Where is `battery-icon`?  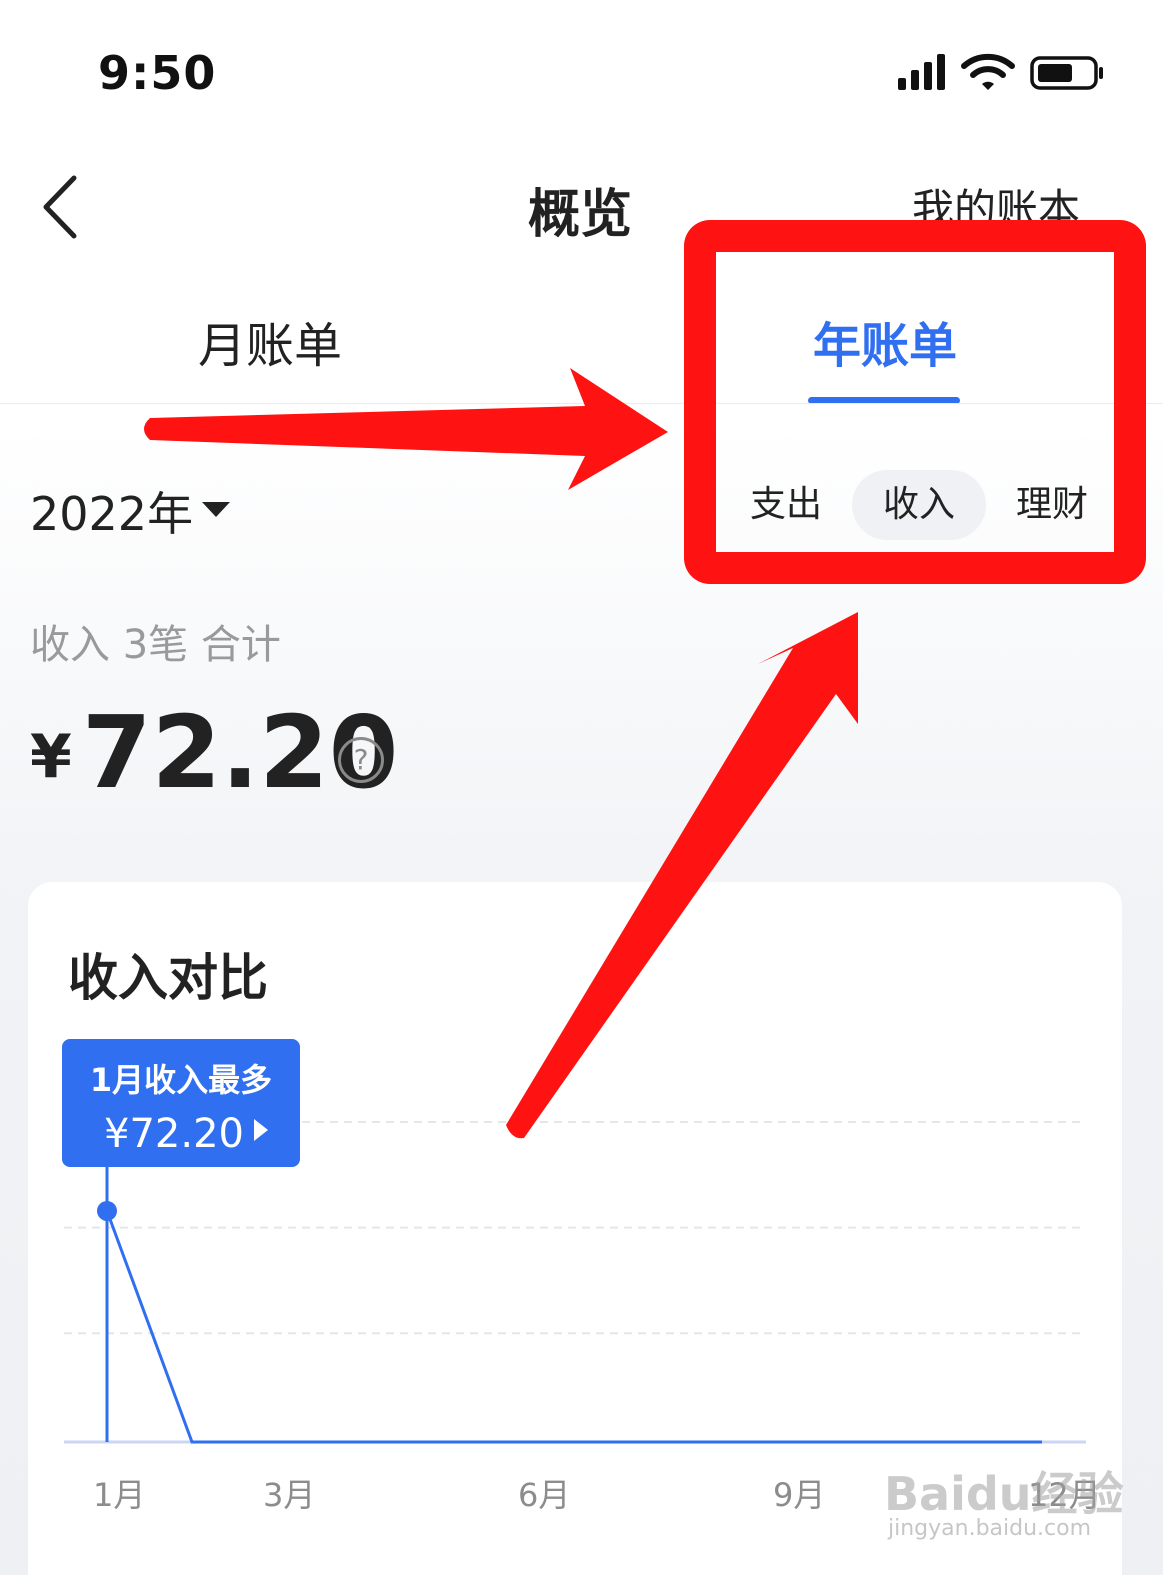
battery-icon is located at coordinates (1066, 73).